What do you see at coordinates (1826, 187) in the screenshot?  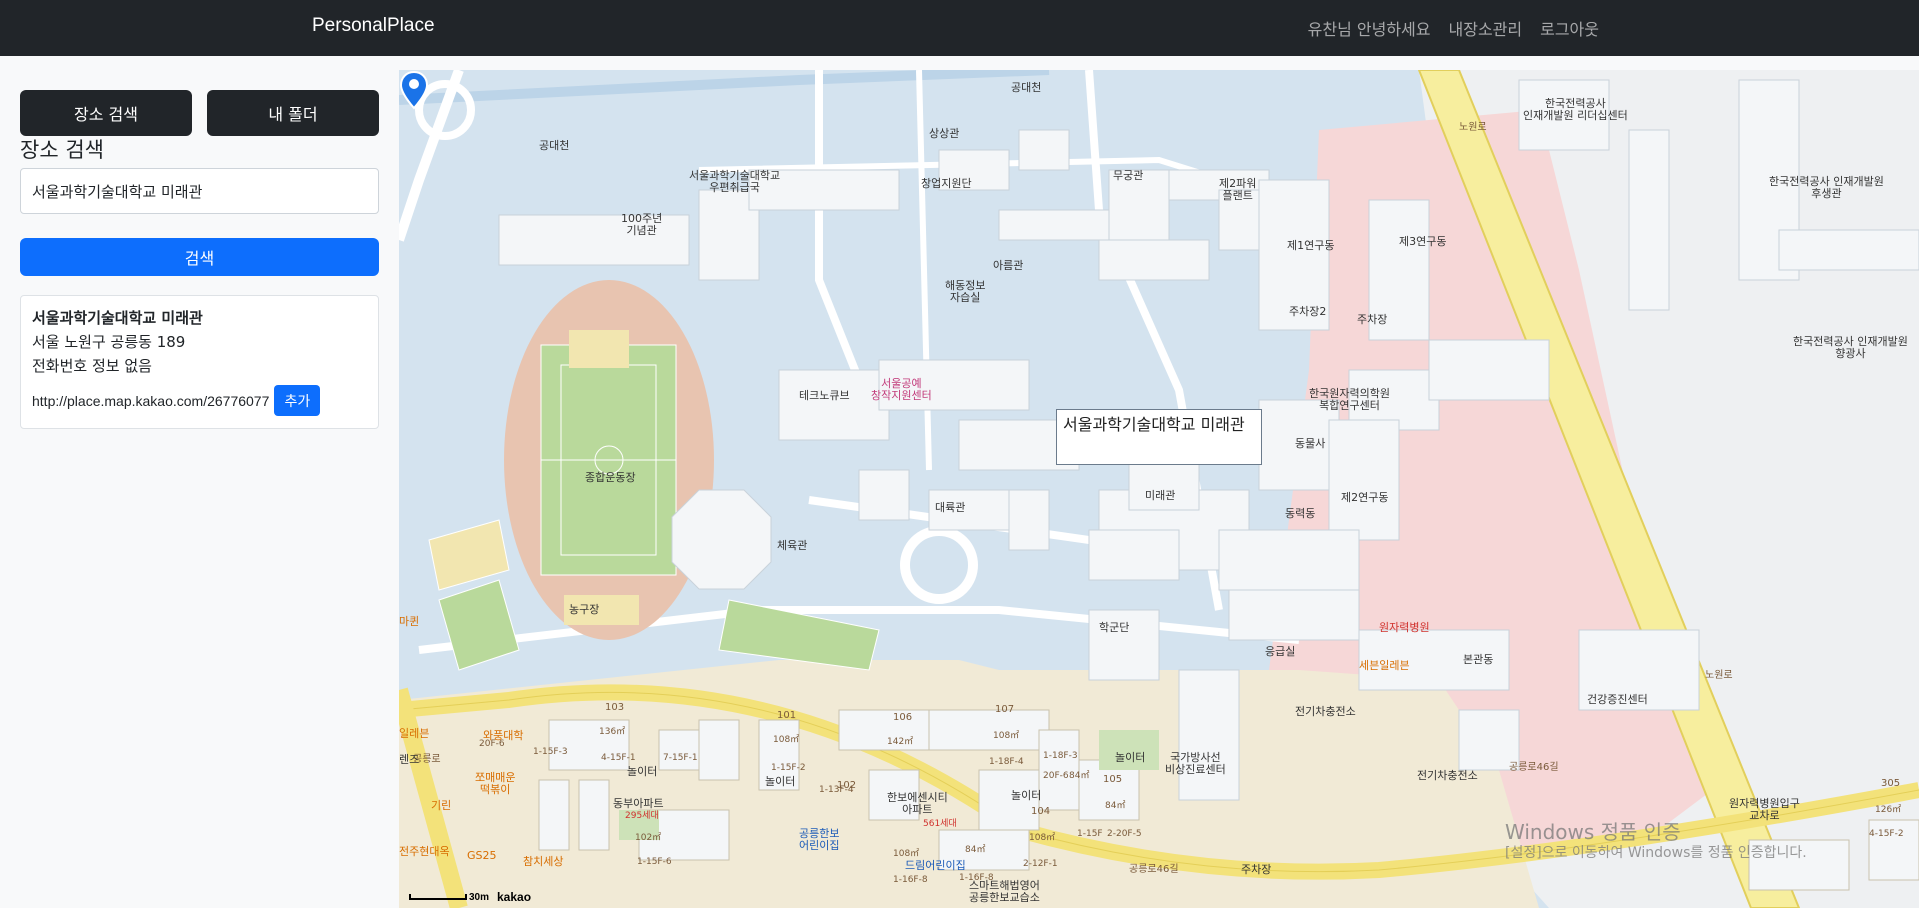 I see `map-label: 한국전력공사 인재개발원 후생관` at bounding box center [1826, 187].